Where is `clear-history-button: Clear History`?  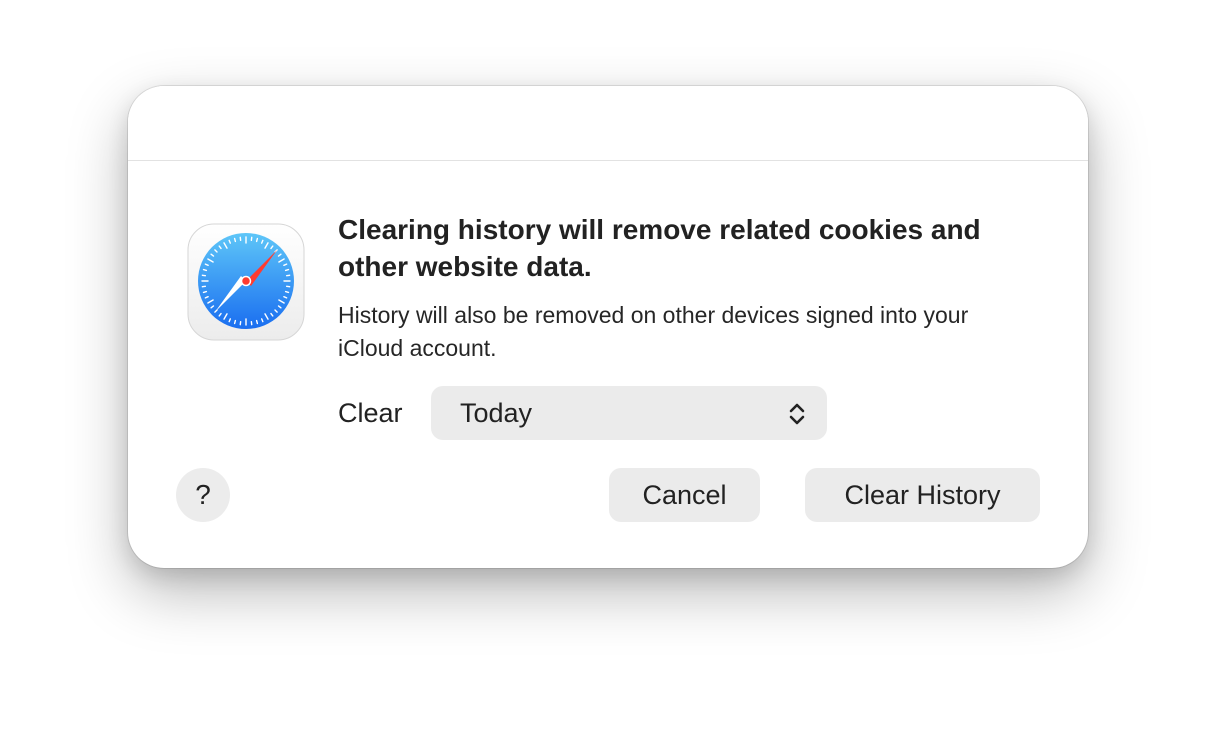 clear-history-button: Clear History is located at coordinates (922, 495).